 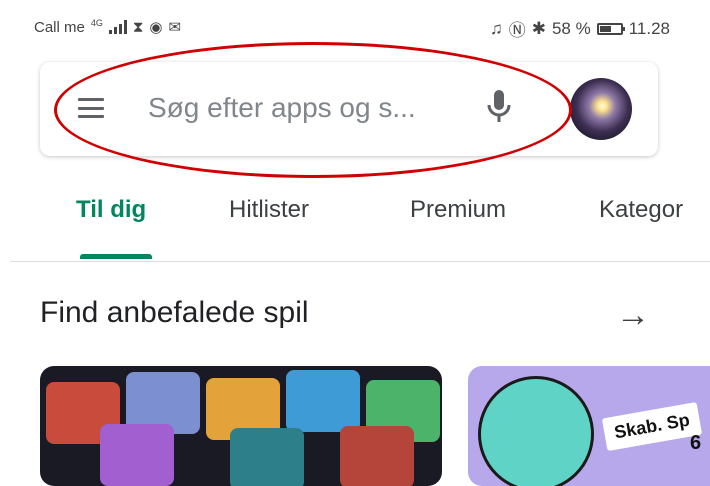 I want to click on status-left: Call me 4G ⧗ ◉ ✉, so click(x=107, y=27).